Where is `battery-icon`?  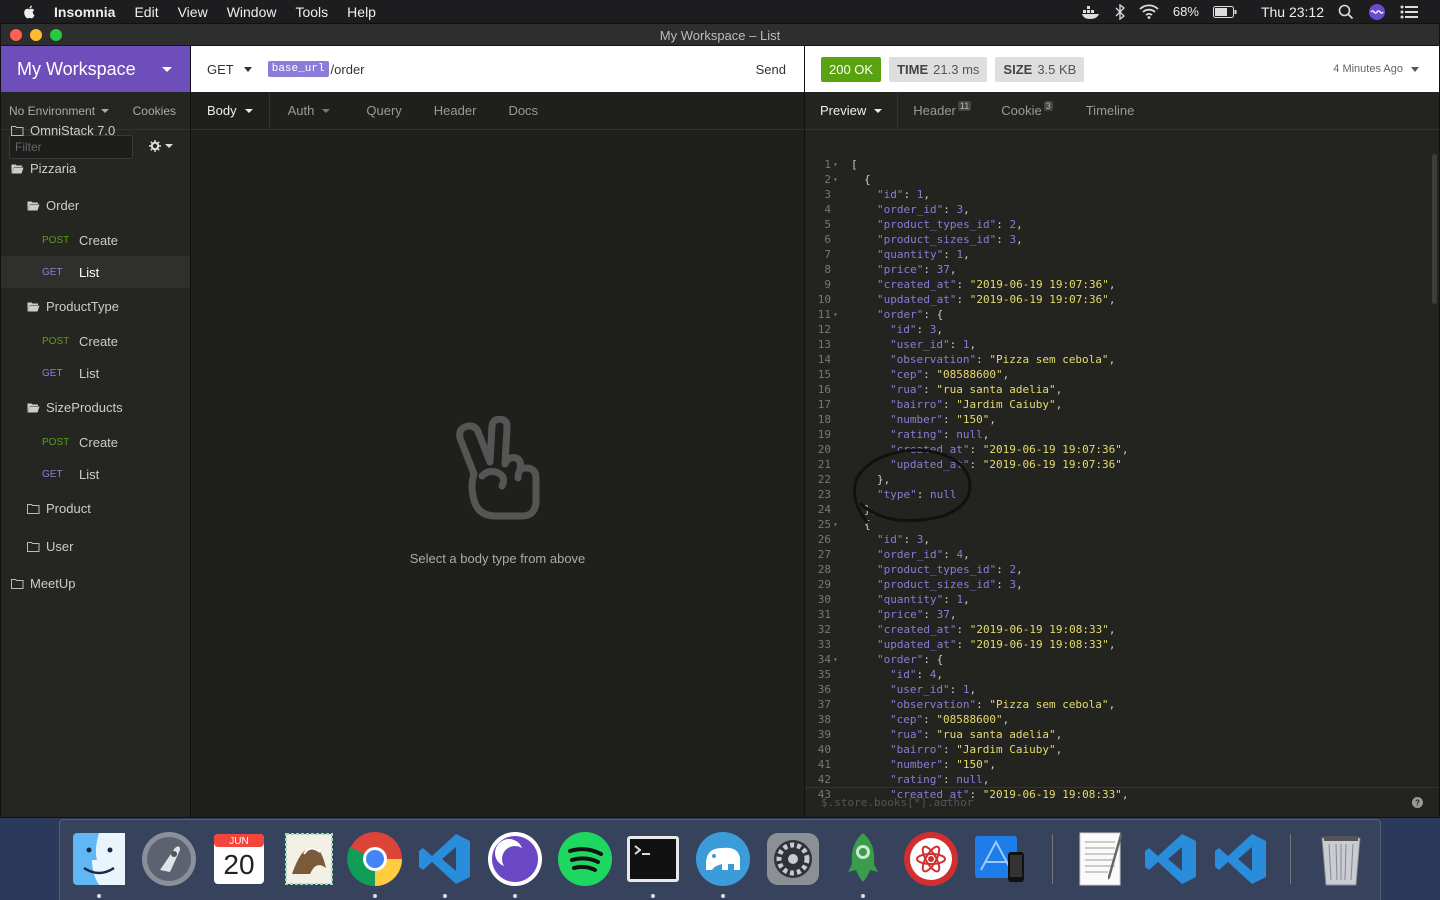 battery-icon is located at coordinates (1224, 11).